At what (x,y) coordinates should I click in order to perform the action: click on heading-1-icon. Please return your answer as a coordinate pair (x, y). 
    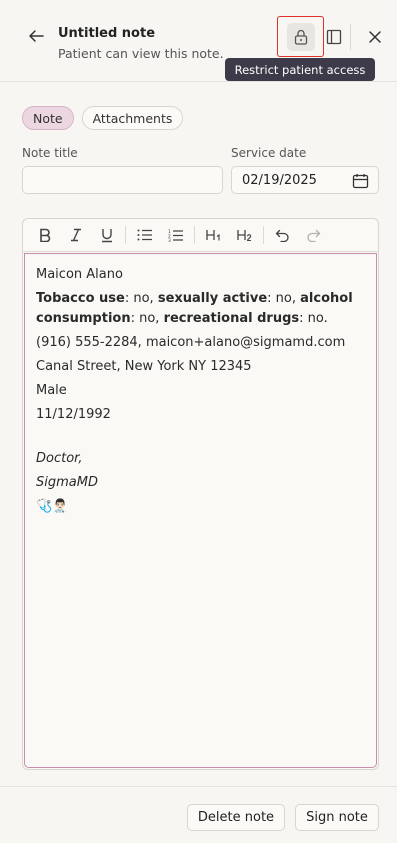
    Looking at the image, I should click on (212, 235).